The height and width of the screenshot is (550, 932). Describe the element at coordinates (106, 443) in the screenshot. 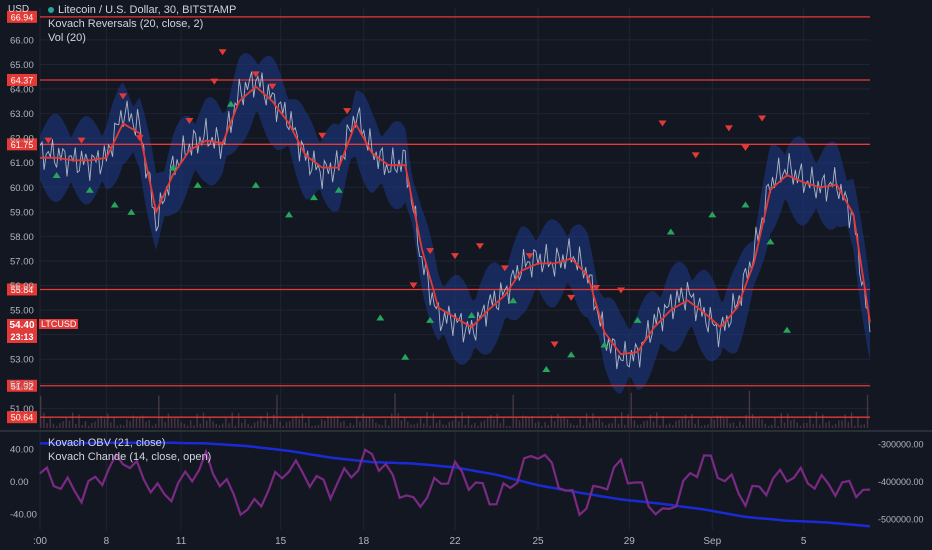

I see `indicator-obv-label: Kovach OBV (21, close)` at that location.